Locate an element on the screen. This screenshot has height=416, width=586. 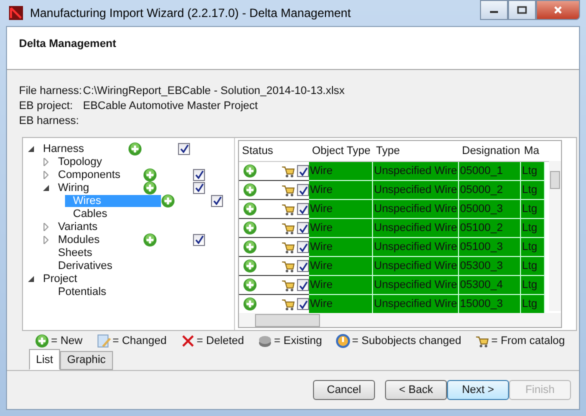
window-title: Manufacturing Import Wizard (2.2.17.0) - Delta Management is located at coordinates (190, 13).